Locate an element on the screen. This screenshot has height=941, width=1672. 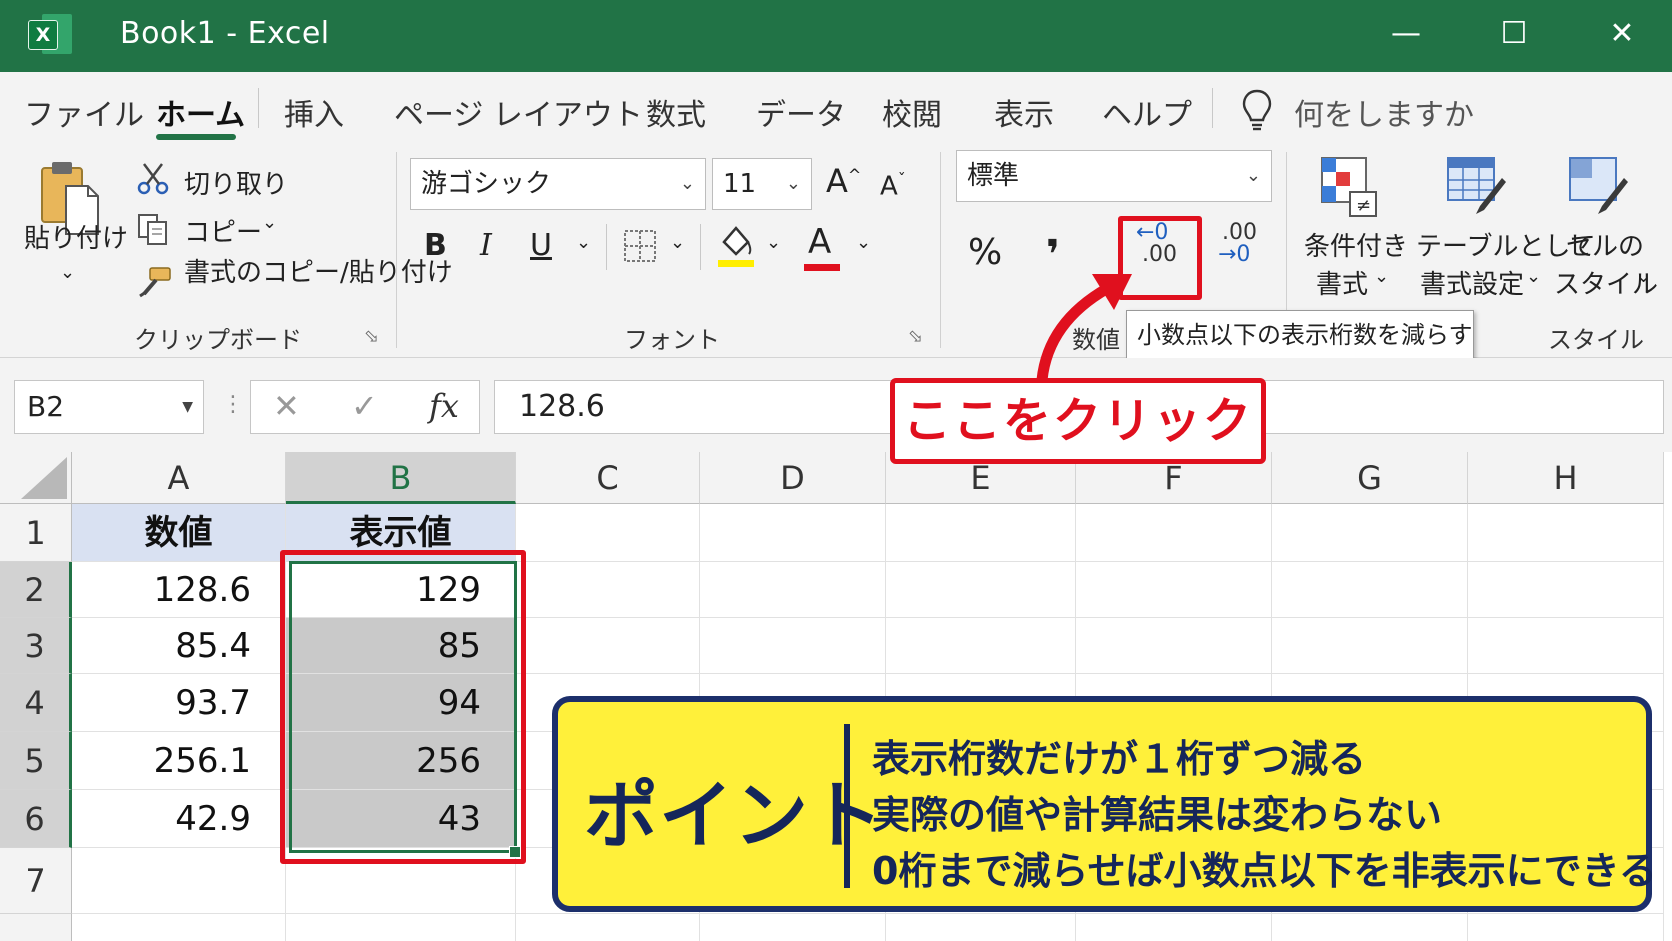
underline-chevron-icon: ⌄ is located at coordinates (583, 242).